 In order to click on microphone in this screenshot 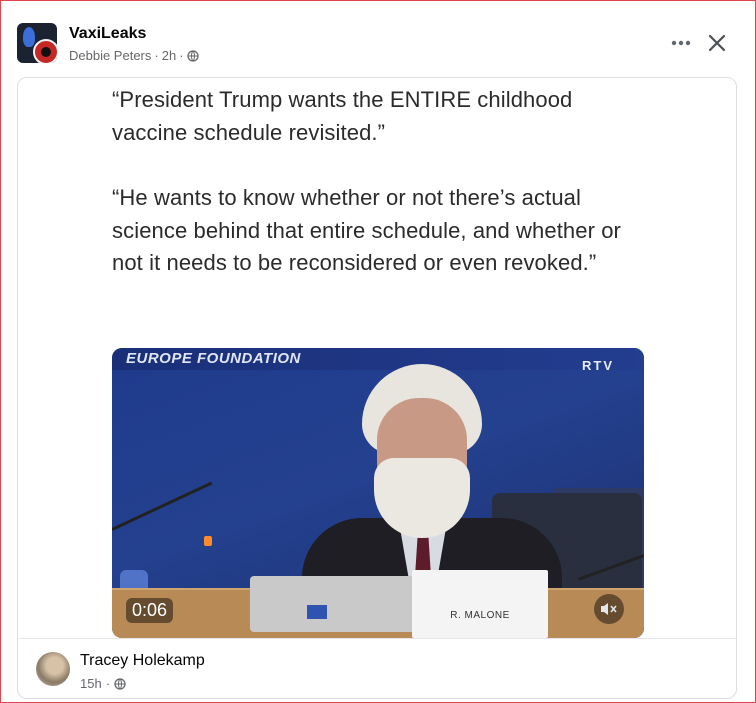, I will do `click(162, 506)`.